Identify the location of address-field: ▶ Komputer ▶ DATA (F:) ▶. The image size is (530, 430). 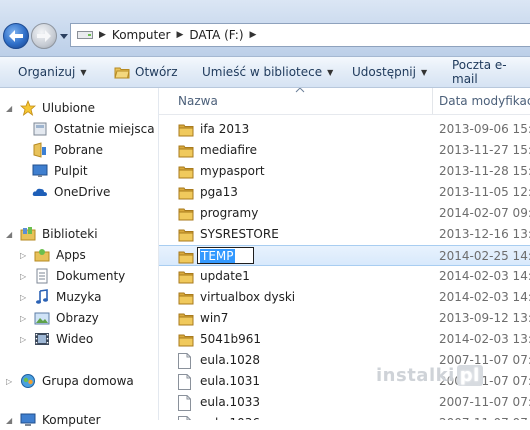
(300, 35).